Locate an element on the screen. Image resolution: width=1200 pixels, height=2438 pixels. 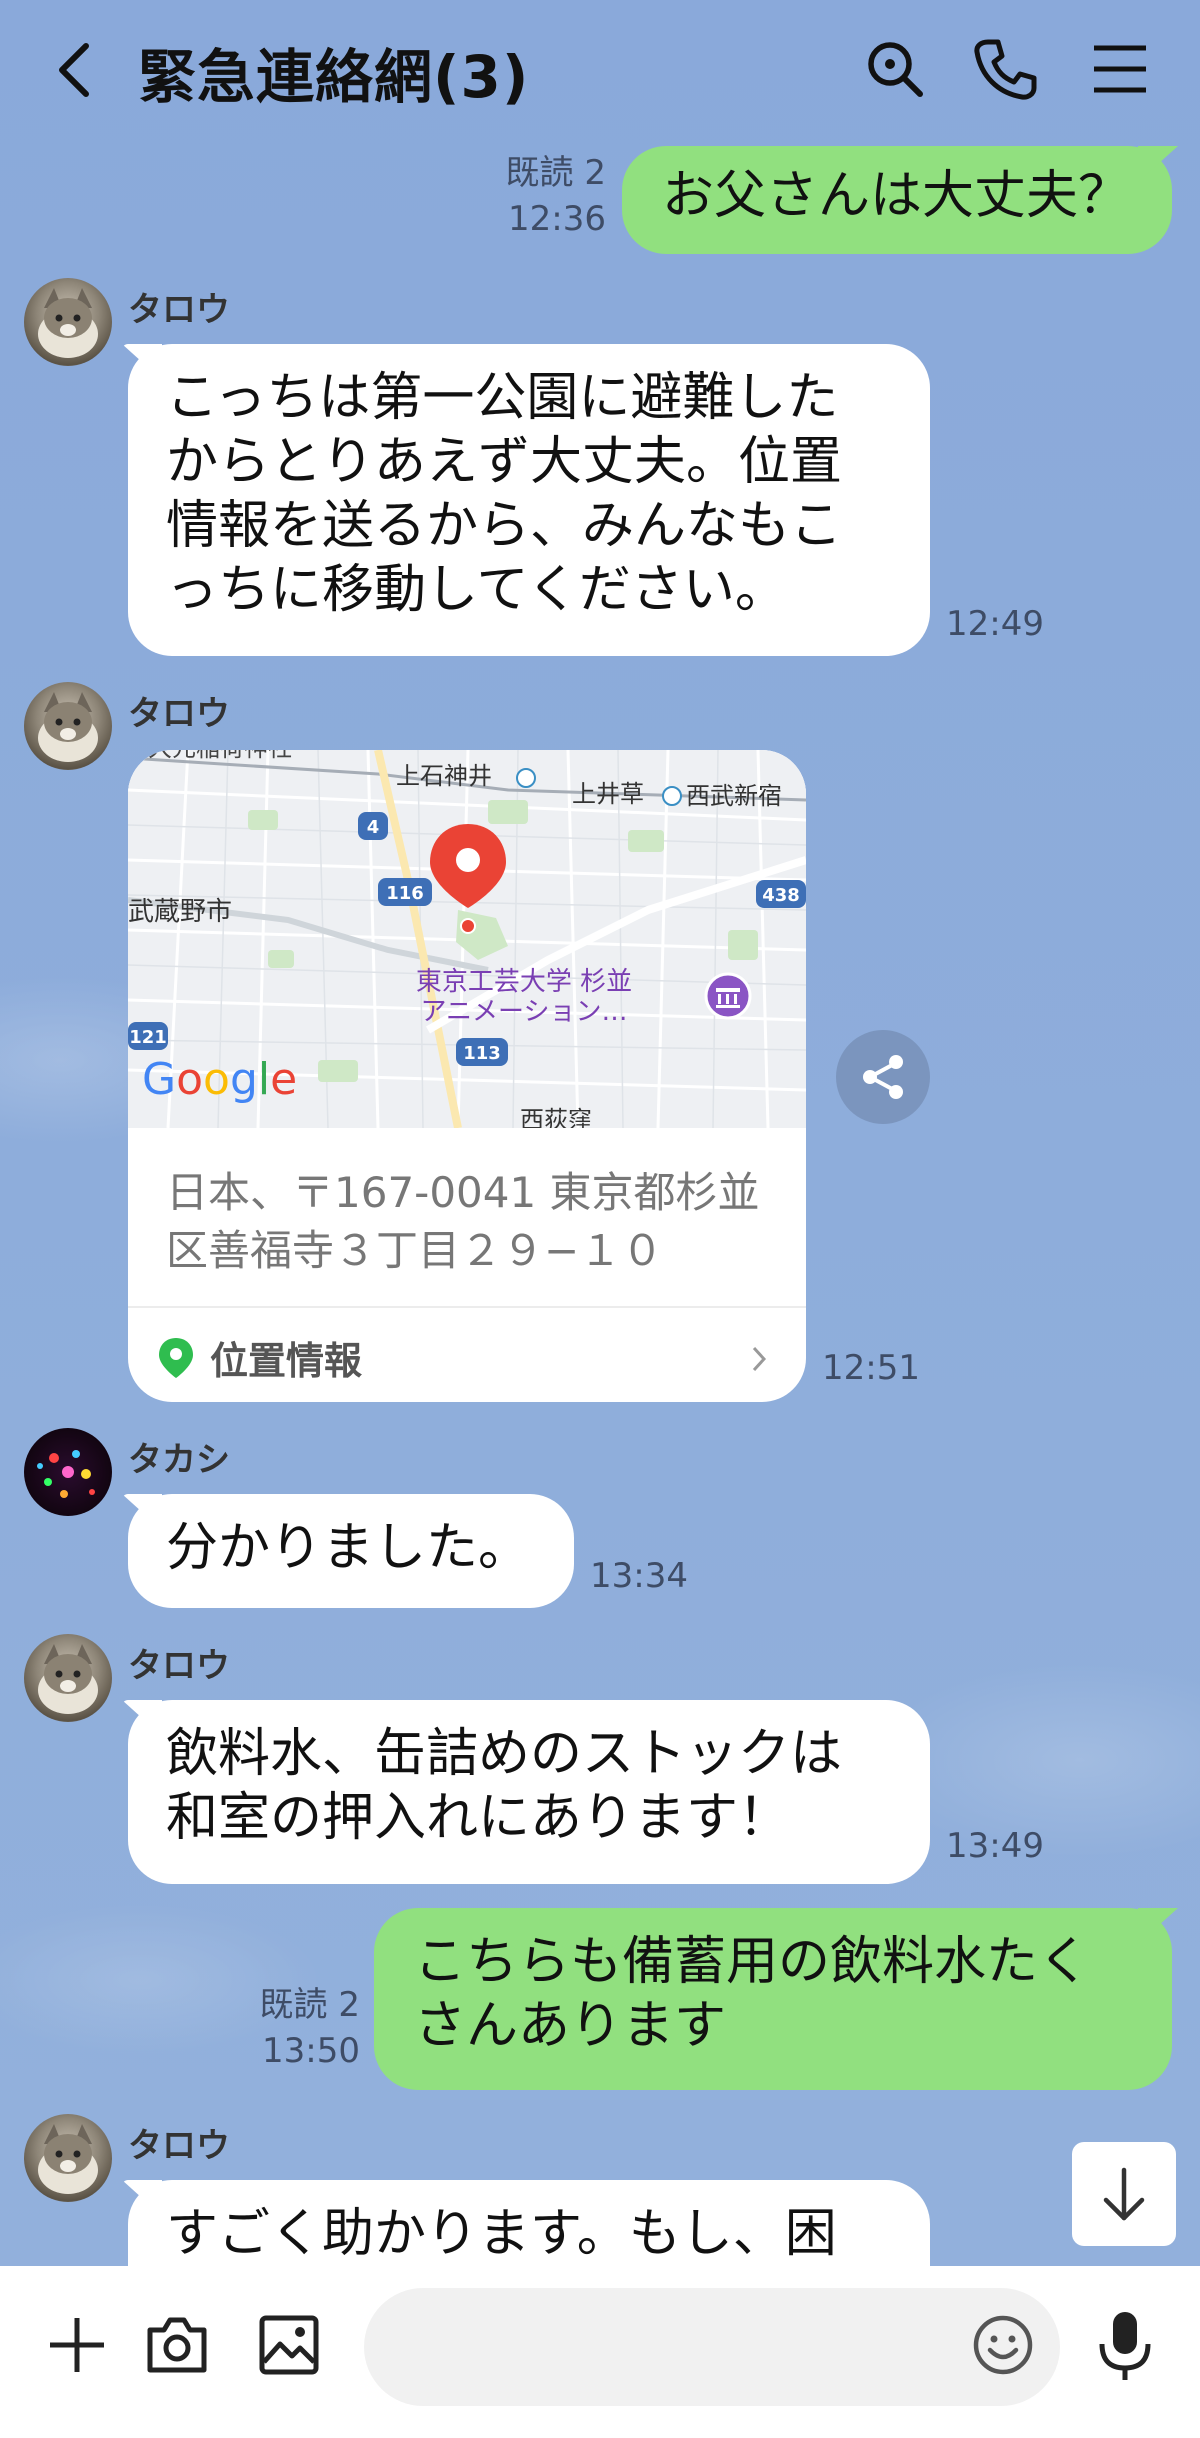
route-shield: 4 is located at coordinates (373, 827).